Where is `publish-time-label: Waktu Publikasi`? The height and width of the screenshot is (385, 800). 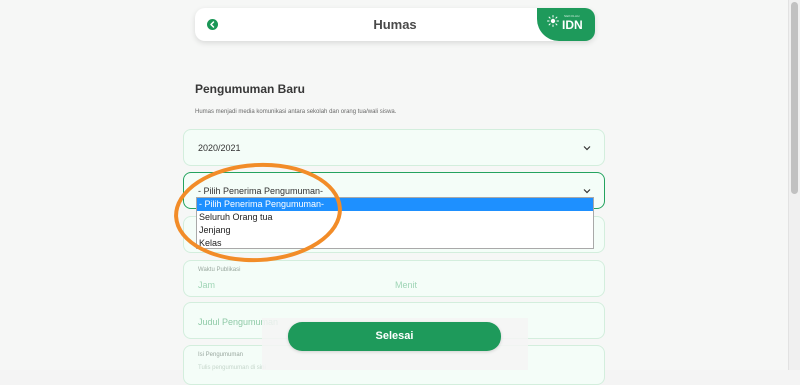 publish-time-label: Waktu Publikasi is located at coordinates (219, 270).